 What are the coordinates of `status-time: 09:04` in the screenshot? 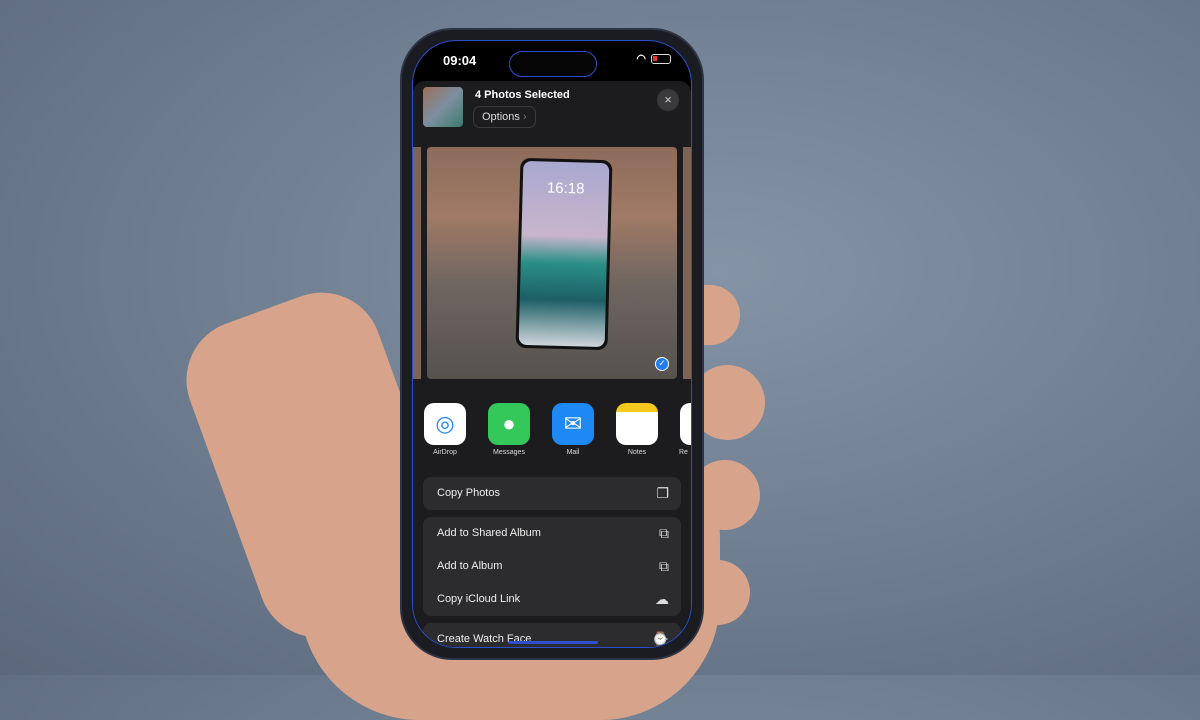 It's located at (460, 60).